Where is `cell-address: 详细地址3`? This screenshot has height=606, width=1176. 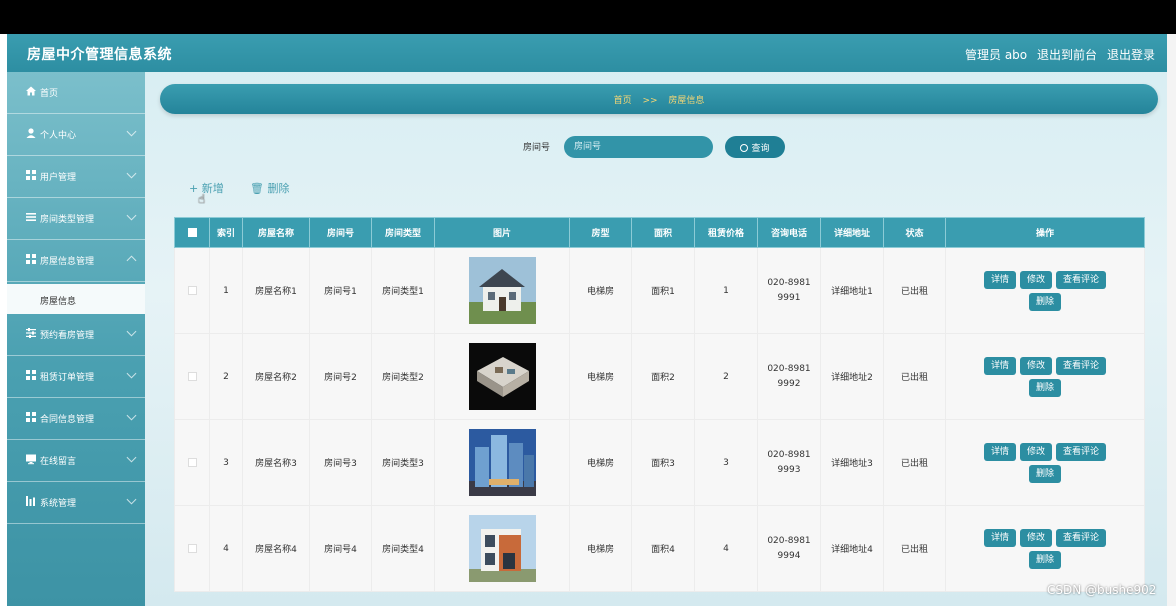
cell-address: 详细地址3 is located at coordinates (852, 462).